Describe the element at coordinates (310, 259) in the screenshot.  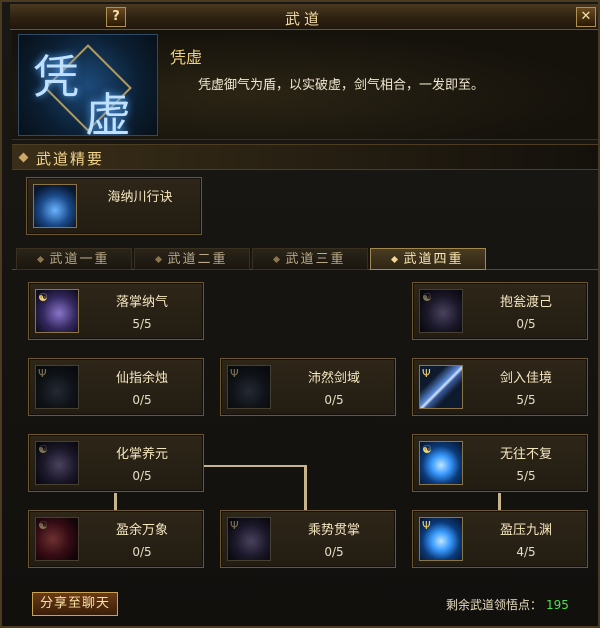
I see `tab-tier-3: 武道三重` at that location.